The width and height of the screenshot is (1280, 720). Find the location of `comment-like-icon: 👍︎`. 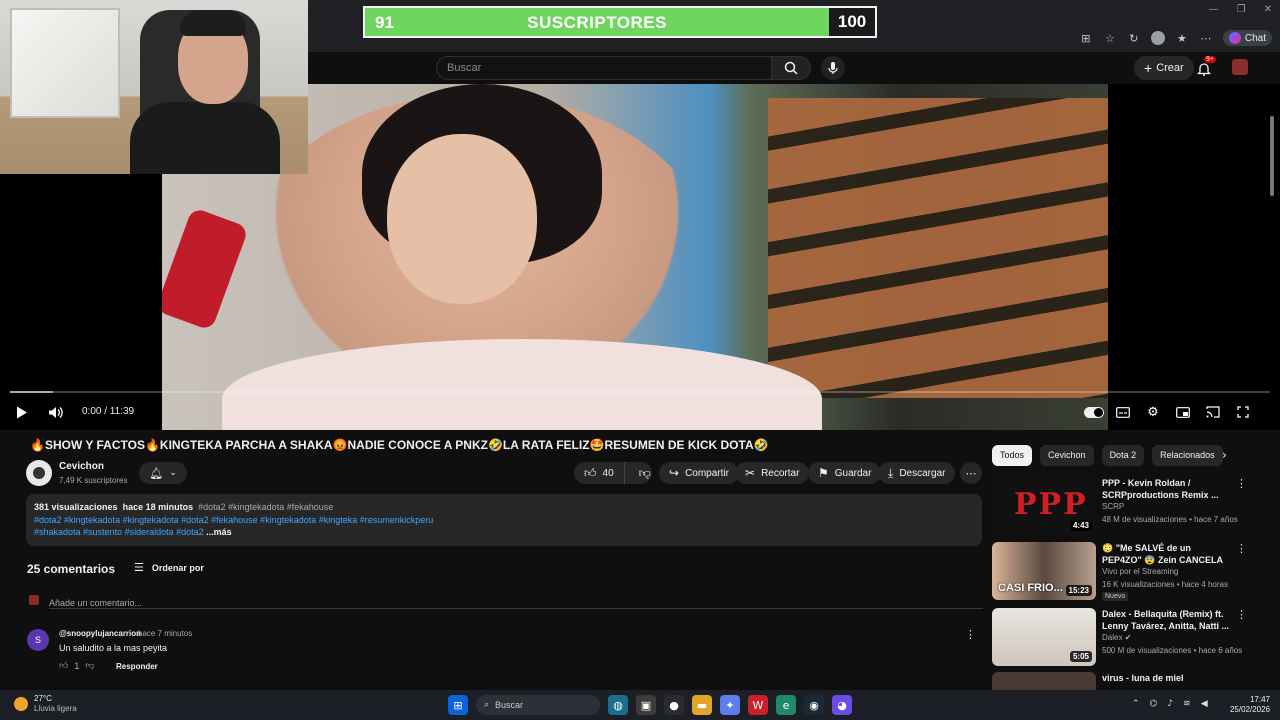

comment-like-icon: 👍︎ is located at coordinates (63, 666).